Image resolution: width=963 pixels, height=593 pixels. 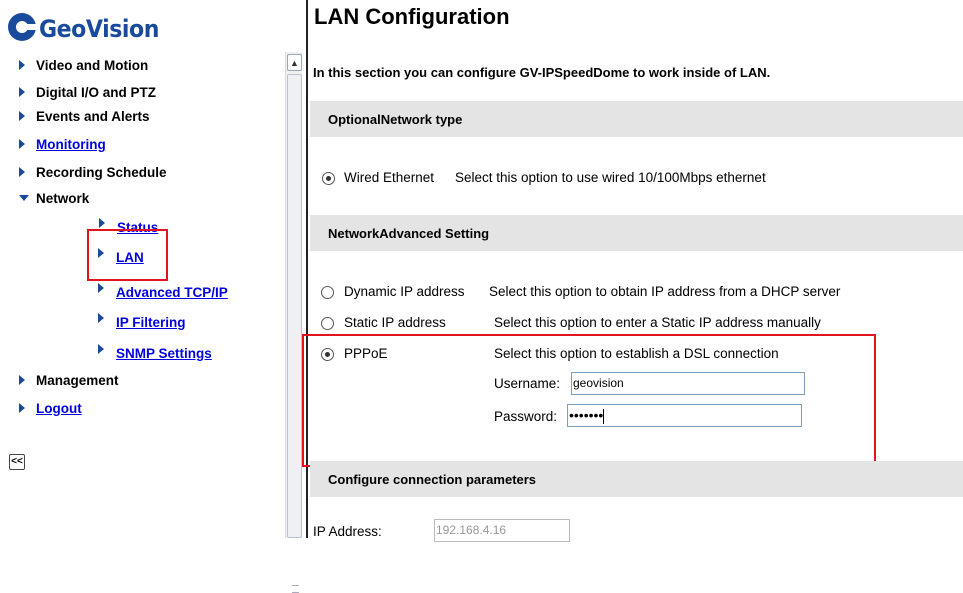 What do you see at coordinates (327, 292) in the screenshot?
I see `dynamic-ip-radio` at bounding box center [327, 292].